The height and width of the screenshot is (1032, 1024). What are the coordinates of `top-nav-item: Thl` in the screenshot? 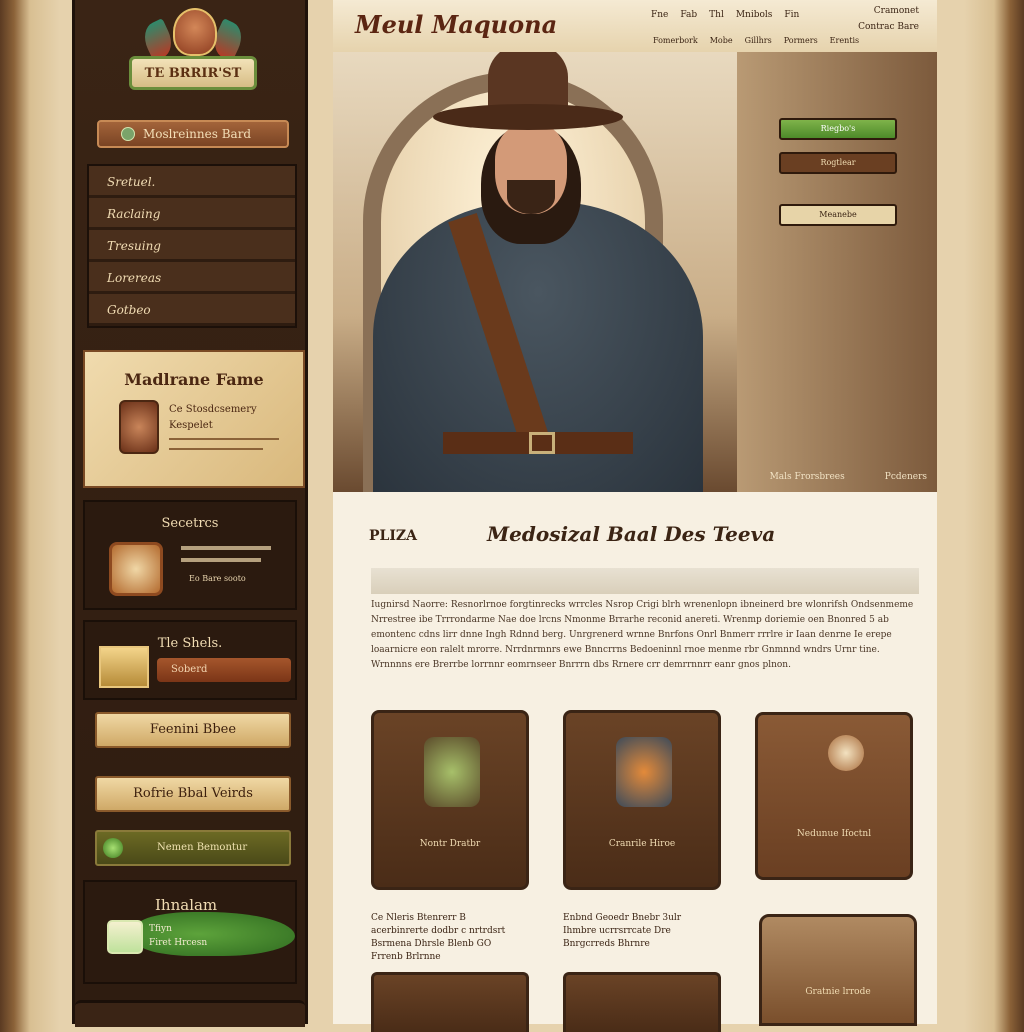 It's located at (716, 15).